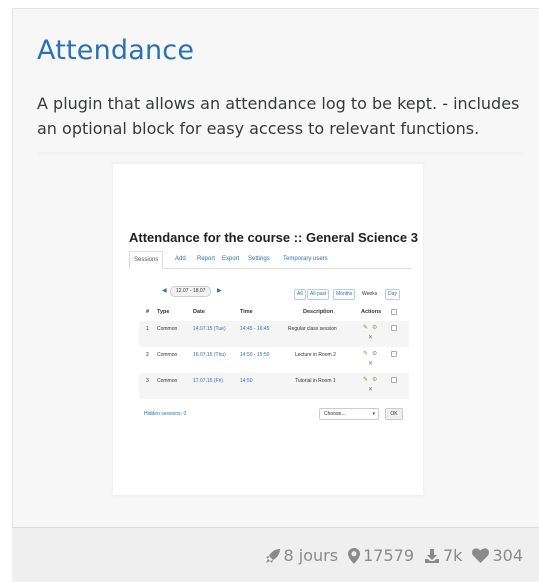 The image size is (539, 582). Describe the element at coordinates (255, 329) in the screenshot. I see `row-time: 14:45 - 16:45` at that location.